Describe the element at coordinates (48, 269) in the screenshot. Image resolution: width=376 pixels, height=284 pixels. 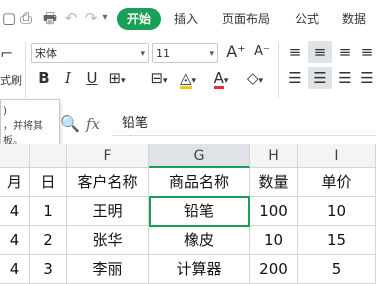
I see `table-cell: 3` at that location.